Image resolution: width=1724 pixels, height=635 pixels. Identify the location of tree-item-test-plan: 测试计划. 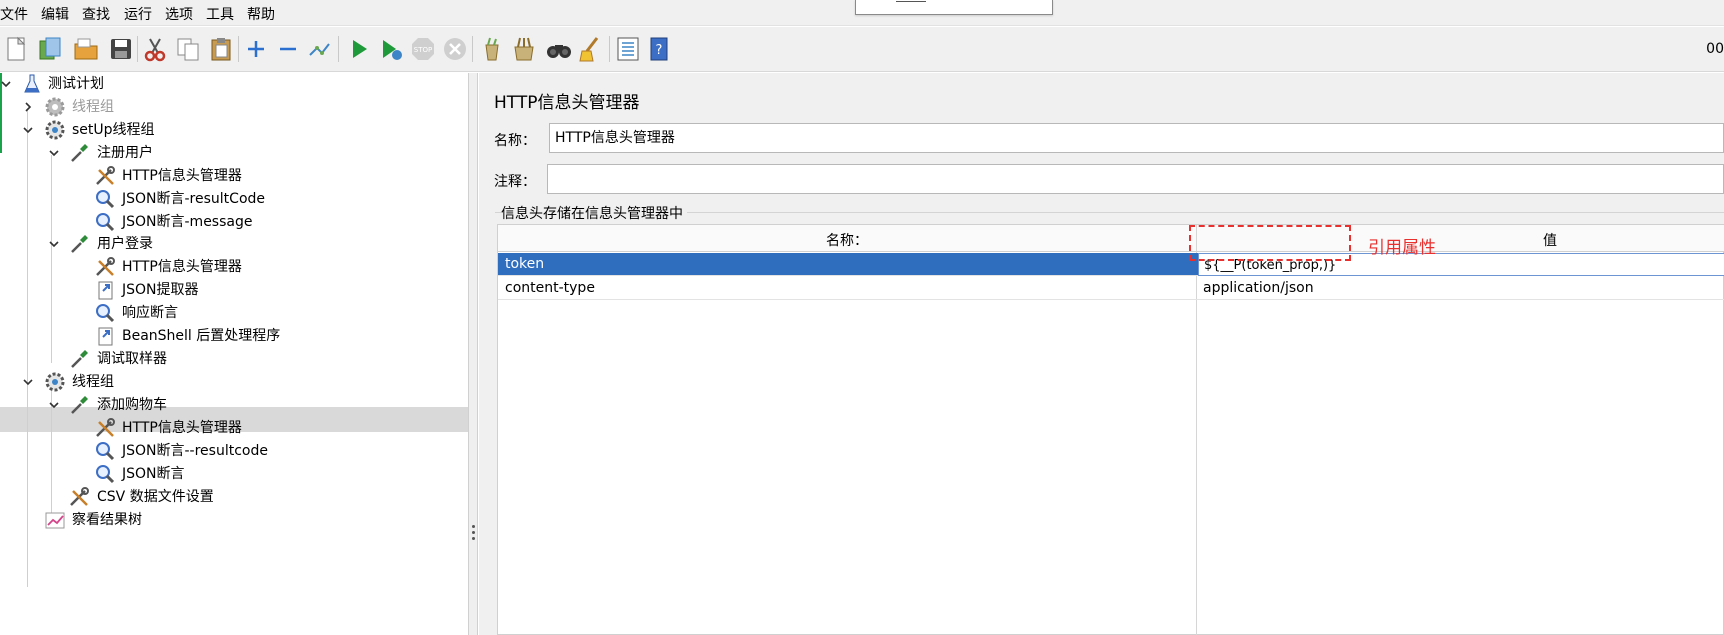
(230, 84).